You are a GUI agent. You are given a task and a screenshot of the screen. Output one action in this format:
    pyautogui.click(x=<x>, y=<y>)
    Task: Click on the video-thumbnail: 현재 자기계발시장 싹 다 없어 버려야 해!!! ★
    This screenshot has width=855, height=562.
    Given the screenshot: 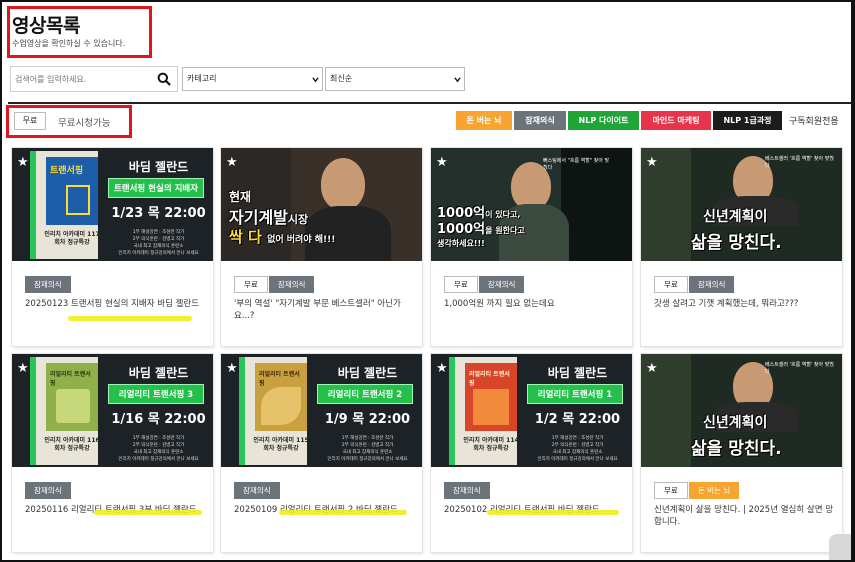 What is the action you would take?
    pyautogui.click(x=321, y=204)
    